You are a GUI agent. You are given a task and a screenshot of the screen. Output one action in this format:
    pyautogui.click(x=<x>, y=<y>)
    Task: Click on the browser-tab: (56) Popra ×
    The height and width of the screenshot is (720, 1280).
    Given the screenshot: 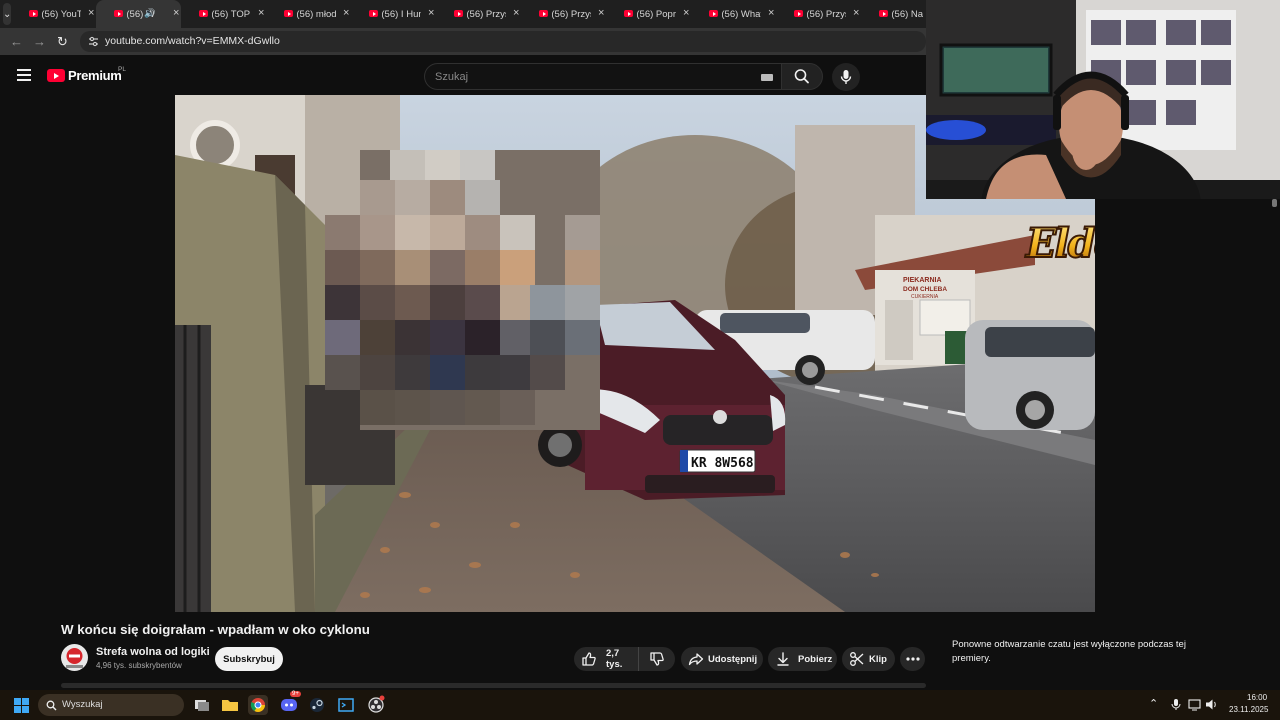 What is the action you would take?
    pyautogui.click(x=648, y=14)
    